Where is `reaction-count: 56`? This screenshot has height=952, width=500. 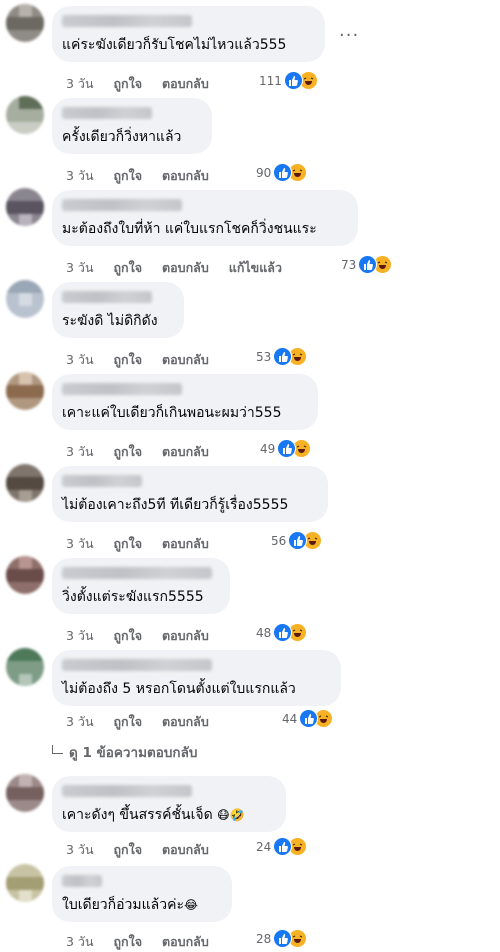 reaction-count: 56 is located at coordinates (279, 540).